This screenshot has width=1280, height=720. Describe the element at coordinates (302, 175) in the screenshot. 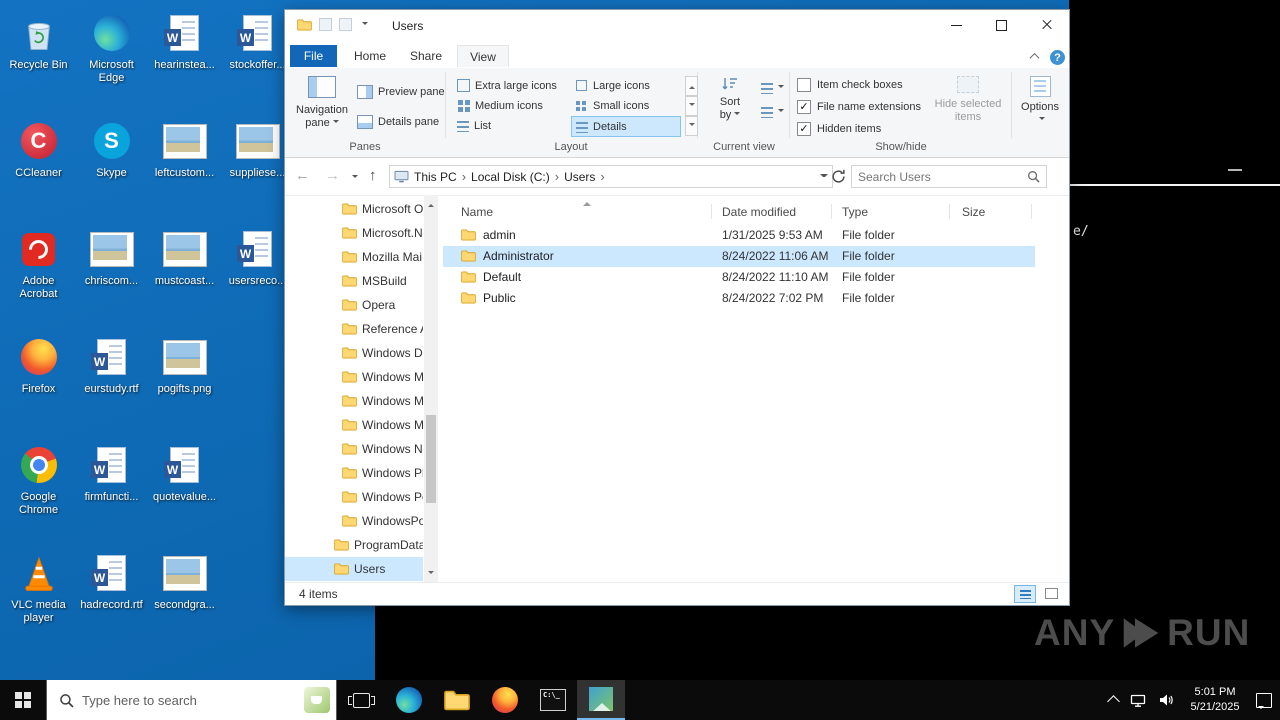

I see `back-button: ←` at that location.